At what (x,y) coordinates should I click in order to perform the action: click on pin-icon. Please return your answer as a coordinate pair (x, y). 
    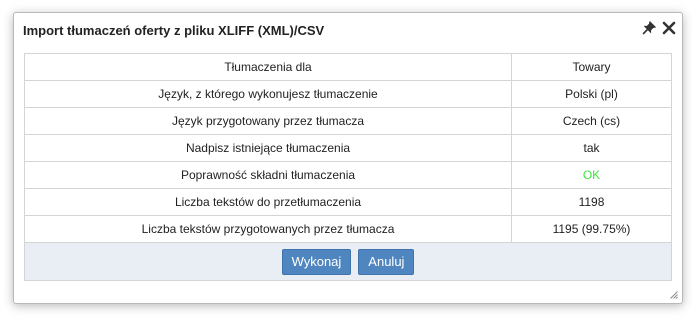
    Looking at the image, I should click on (649, 28).